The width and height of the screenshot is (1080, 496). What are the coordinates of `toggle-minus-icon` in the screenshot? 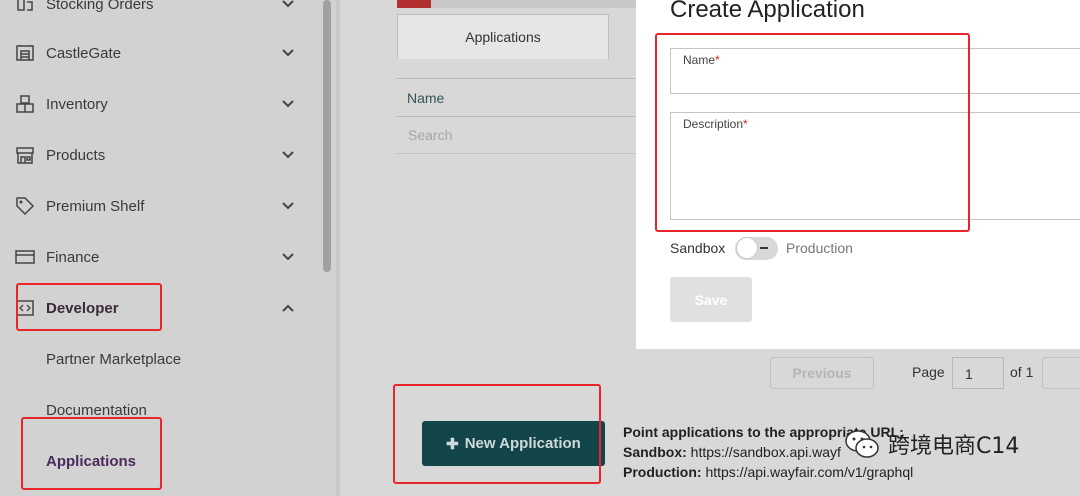 It's located at (764, 248).